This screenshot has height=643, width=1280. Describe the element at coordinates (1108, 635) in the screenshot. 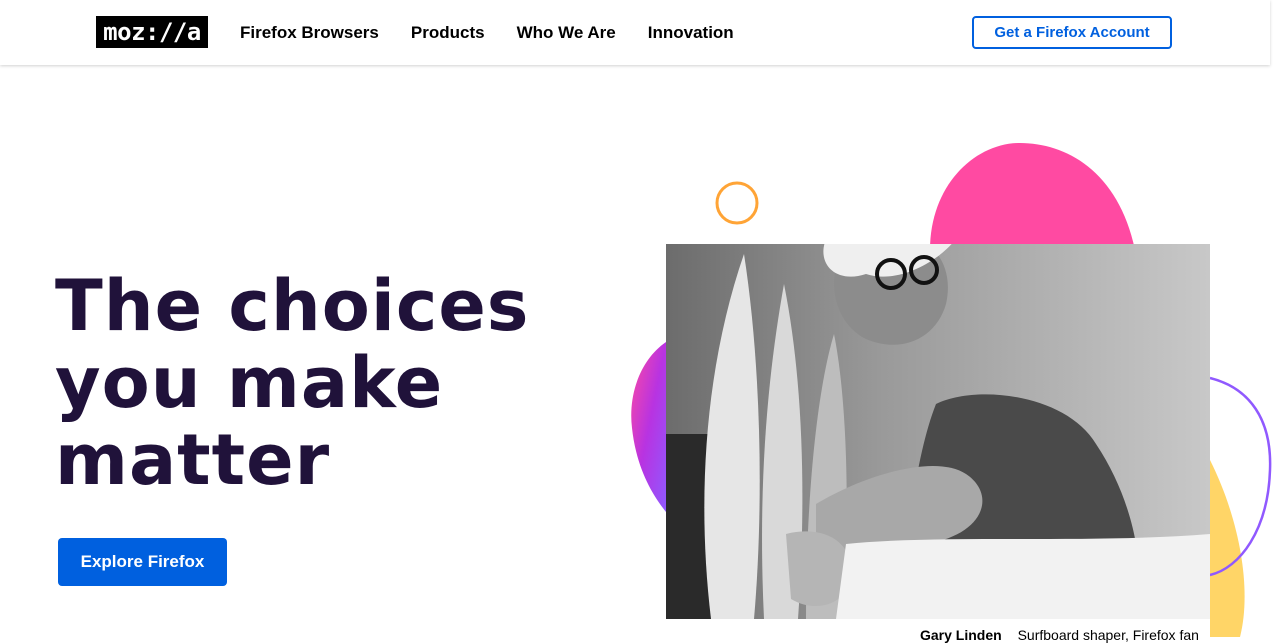

I see `caption-role: Surfboard shaper, Firefox fan` at that location.